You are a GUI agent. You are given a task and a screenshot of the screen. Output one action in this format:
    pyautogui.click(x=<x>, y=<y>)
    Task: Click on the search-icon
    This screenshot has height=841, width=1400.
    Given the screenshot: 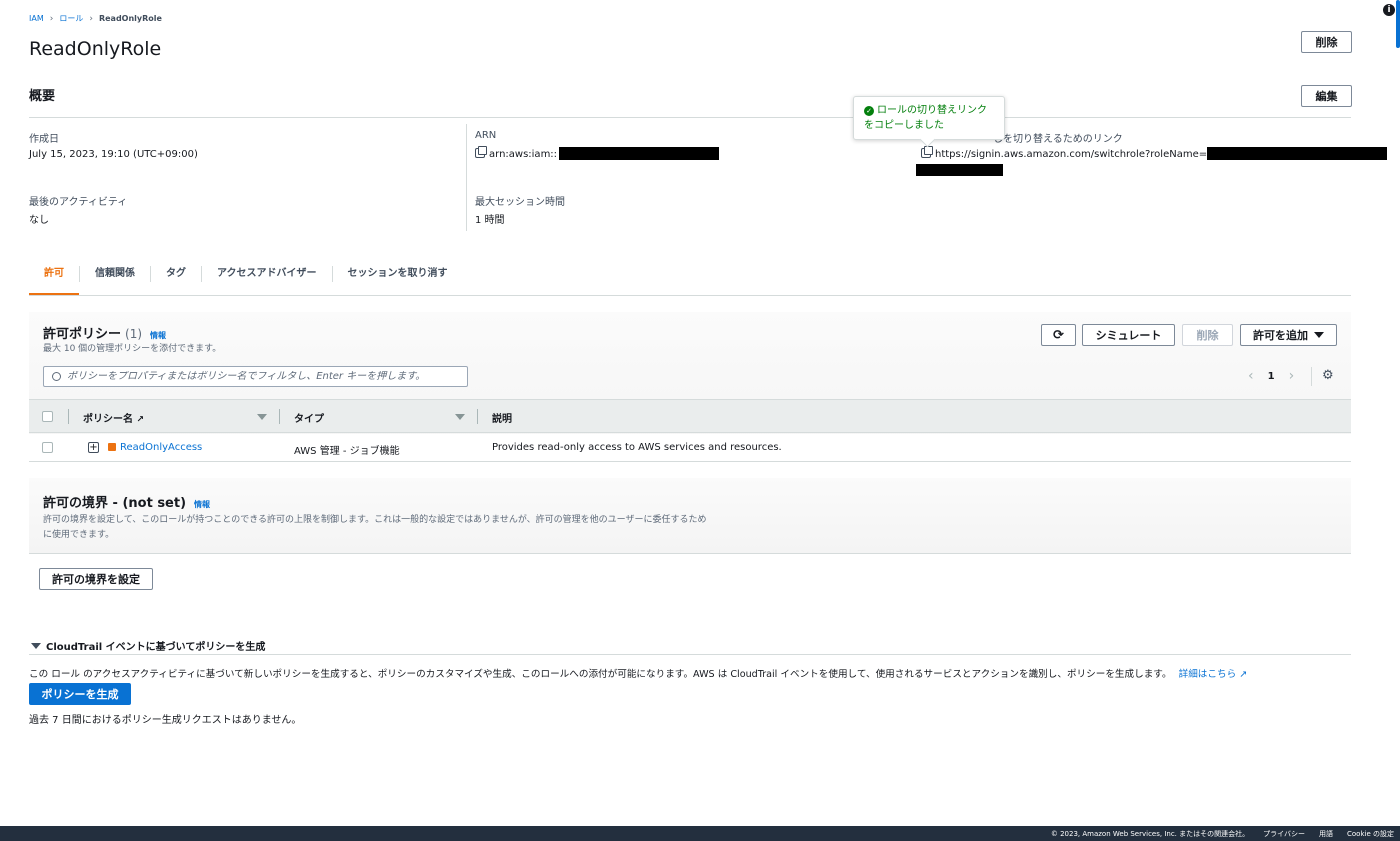 What is the action you would take?
    pyautogui.click(x=56, y=376)
    